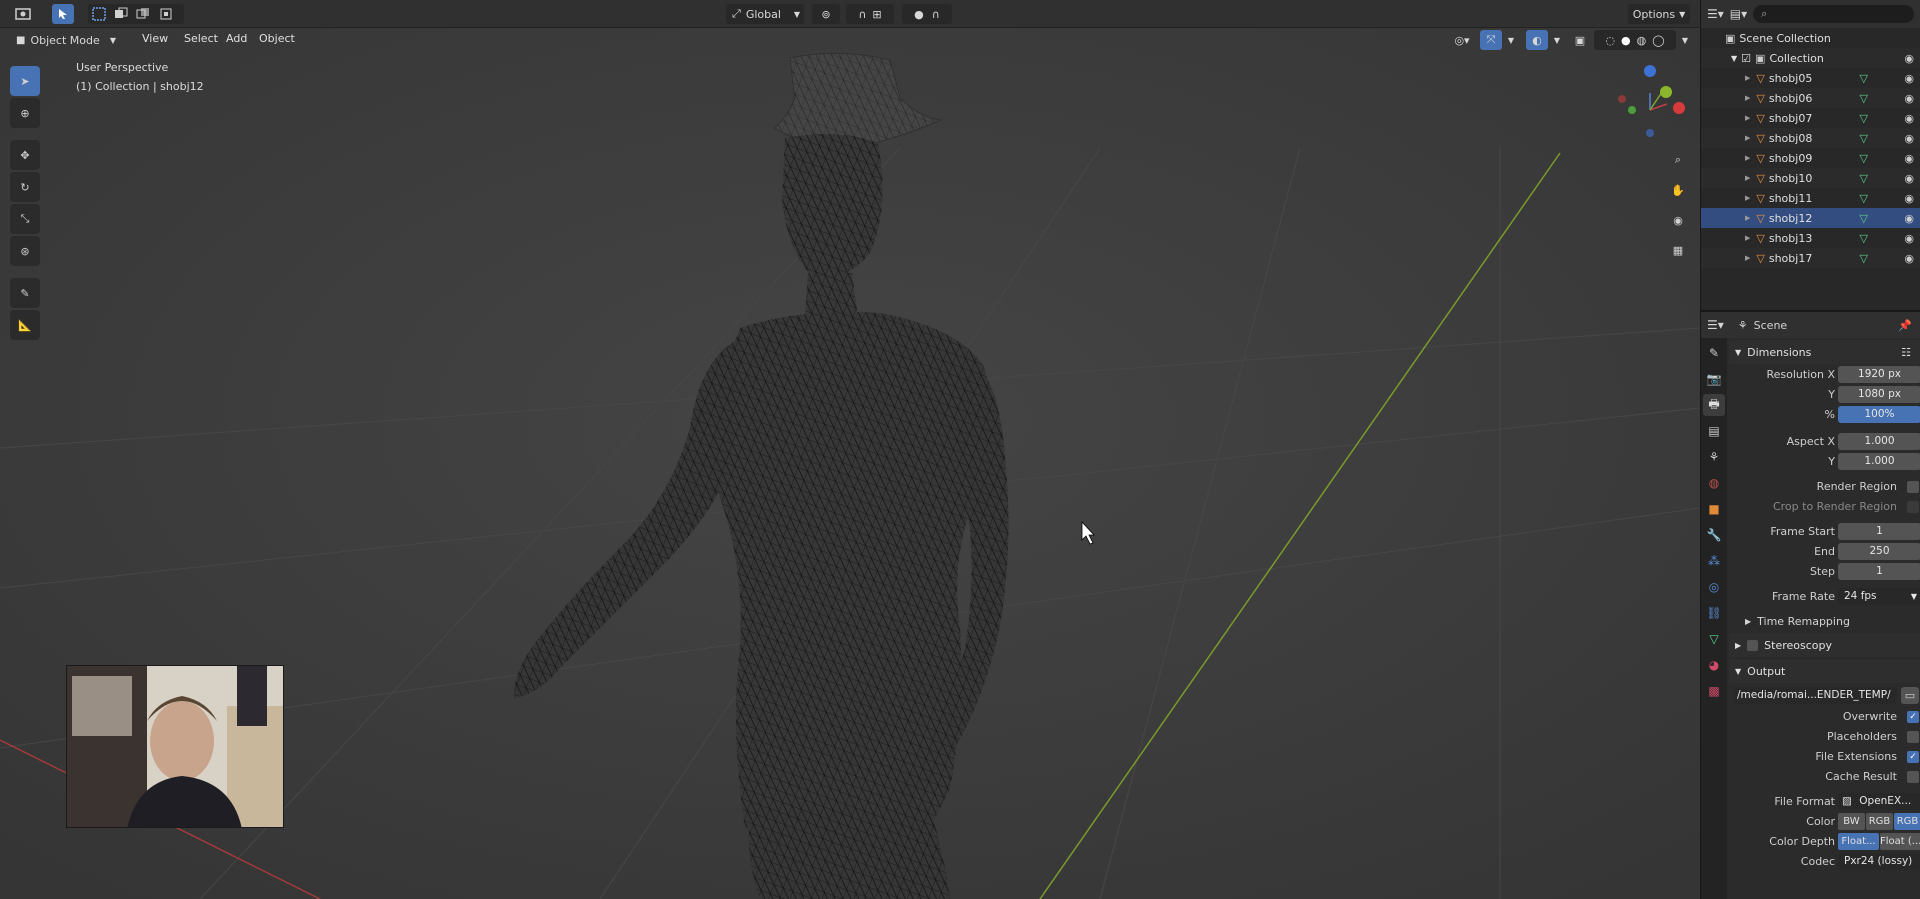 The height and width of the screenshot is (899, 1920). I want to click on outliner-object-row: ▶ ▽ shobj06 ▽ ◉, so click(1810, 98).